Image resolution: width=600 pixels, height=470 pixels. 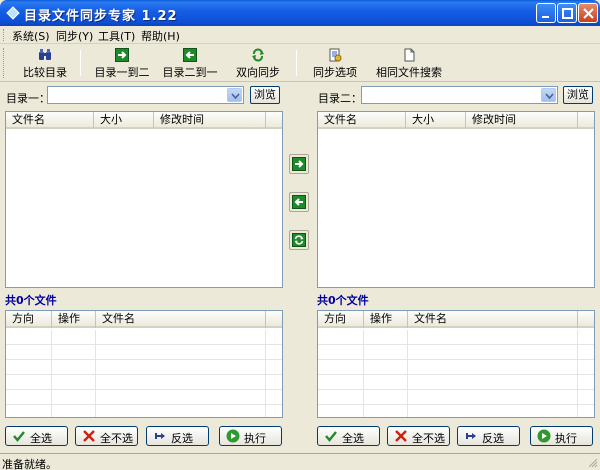 I want to click on copy-left-button, so click(x=299, y=202).